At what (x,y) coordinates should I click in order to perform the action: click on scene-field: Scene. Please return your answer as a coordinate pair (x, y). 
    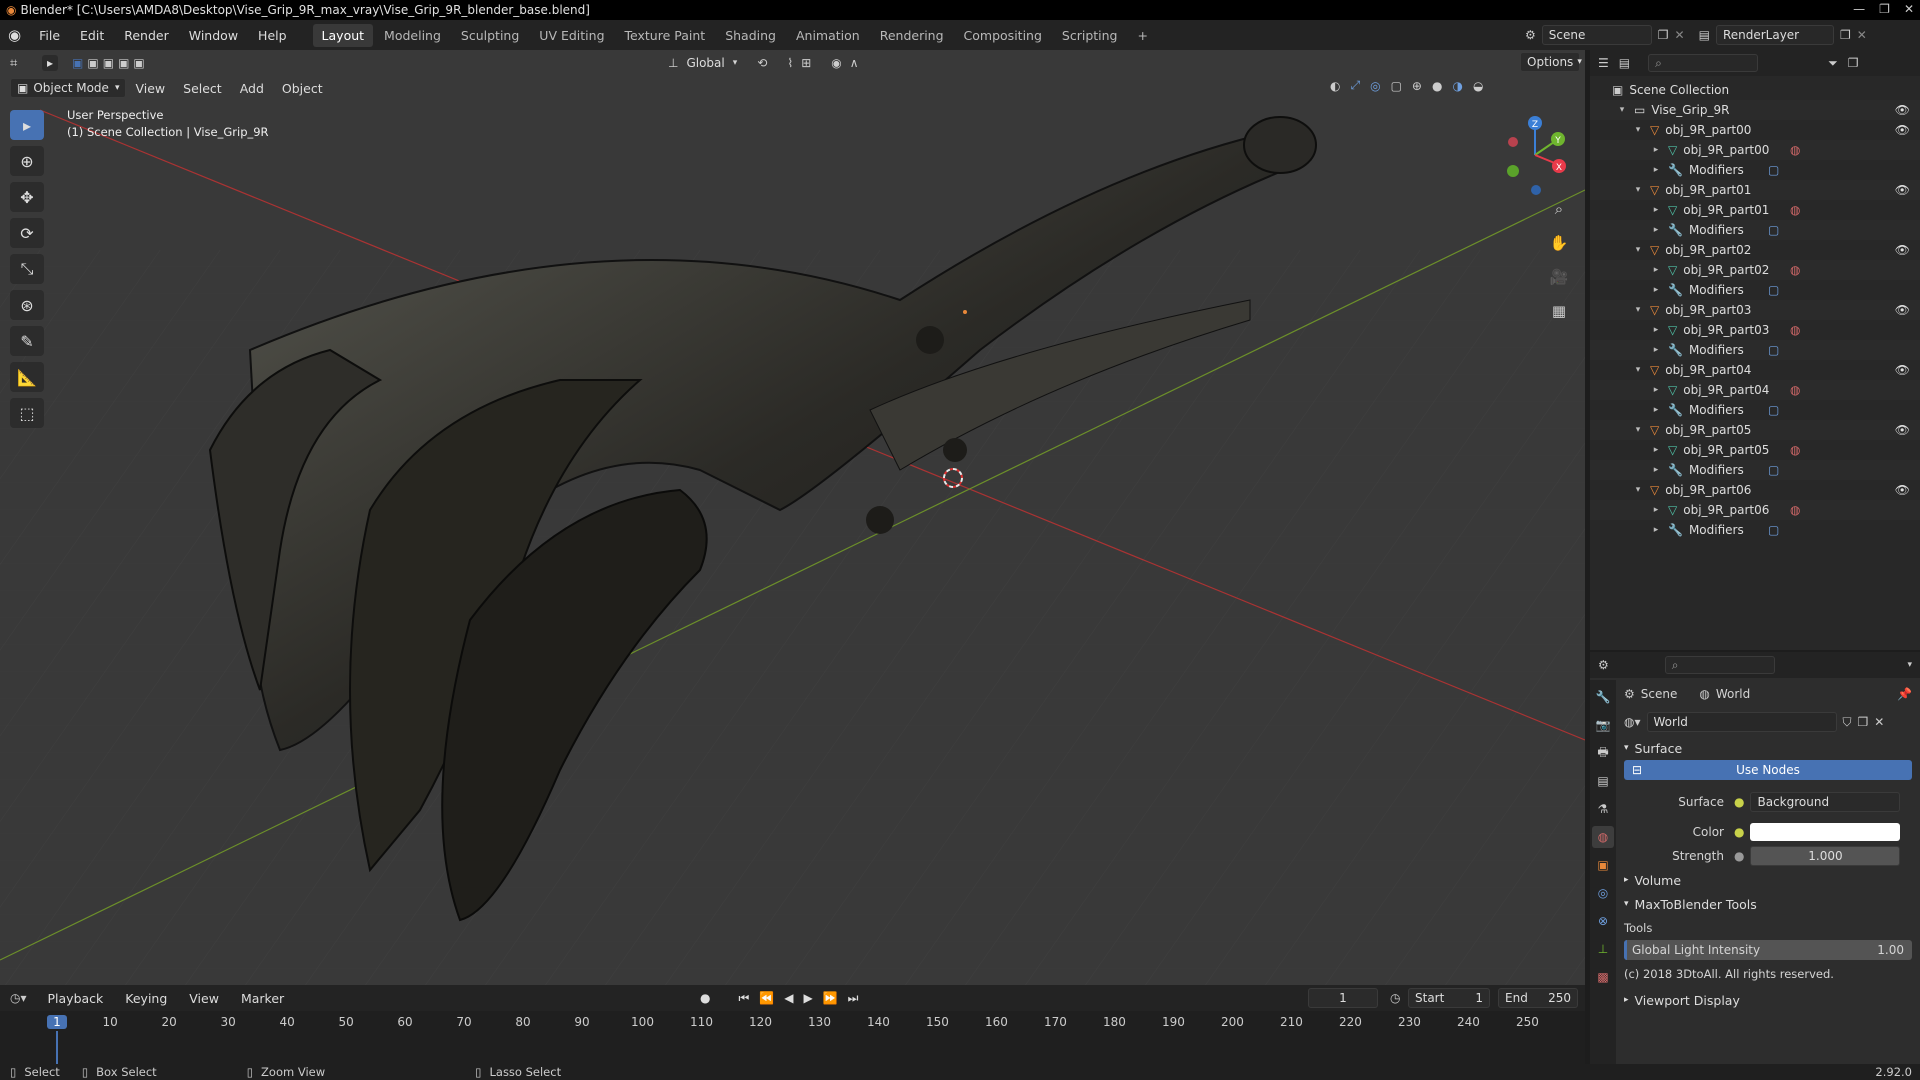
    Looking at the image, I should click on (1596, 35).